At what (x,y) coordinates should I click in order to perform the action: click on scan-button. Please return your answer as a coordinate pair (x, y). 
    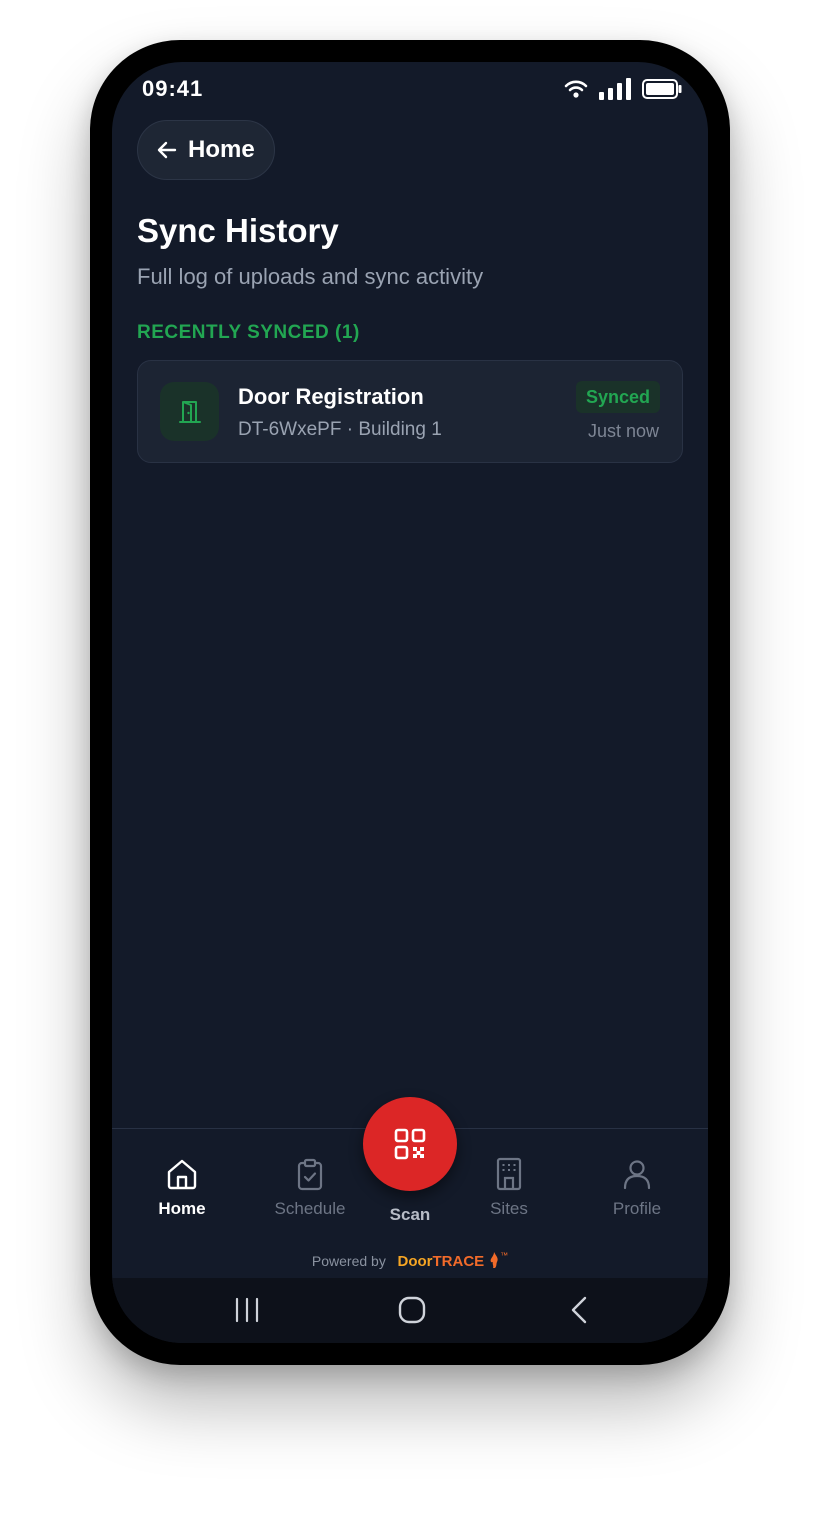
    Looking at the image, I should click on (410, 1144).